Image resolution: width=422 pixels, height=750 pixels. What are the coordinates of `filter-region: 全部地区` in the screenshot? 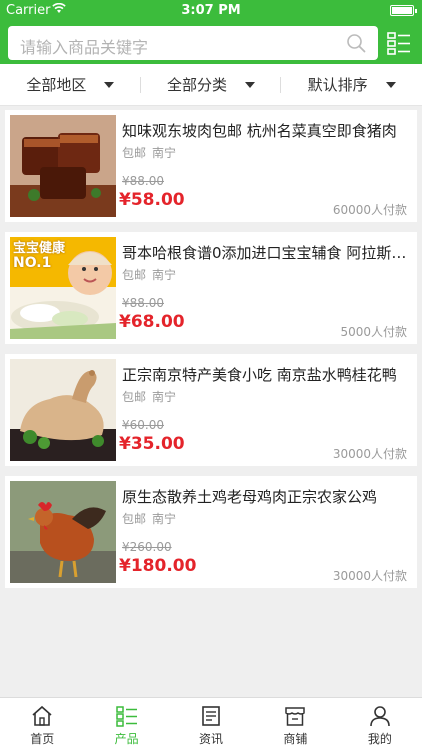 It's located at (70, 84).